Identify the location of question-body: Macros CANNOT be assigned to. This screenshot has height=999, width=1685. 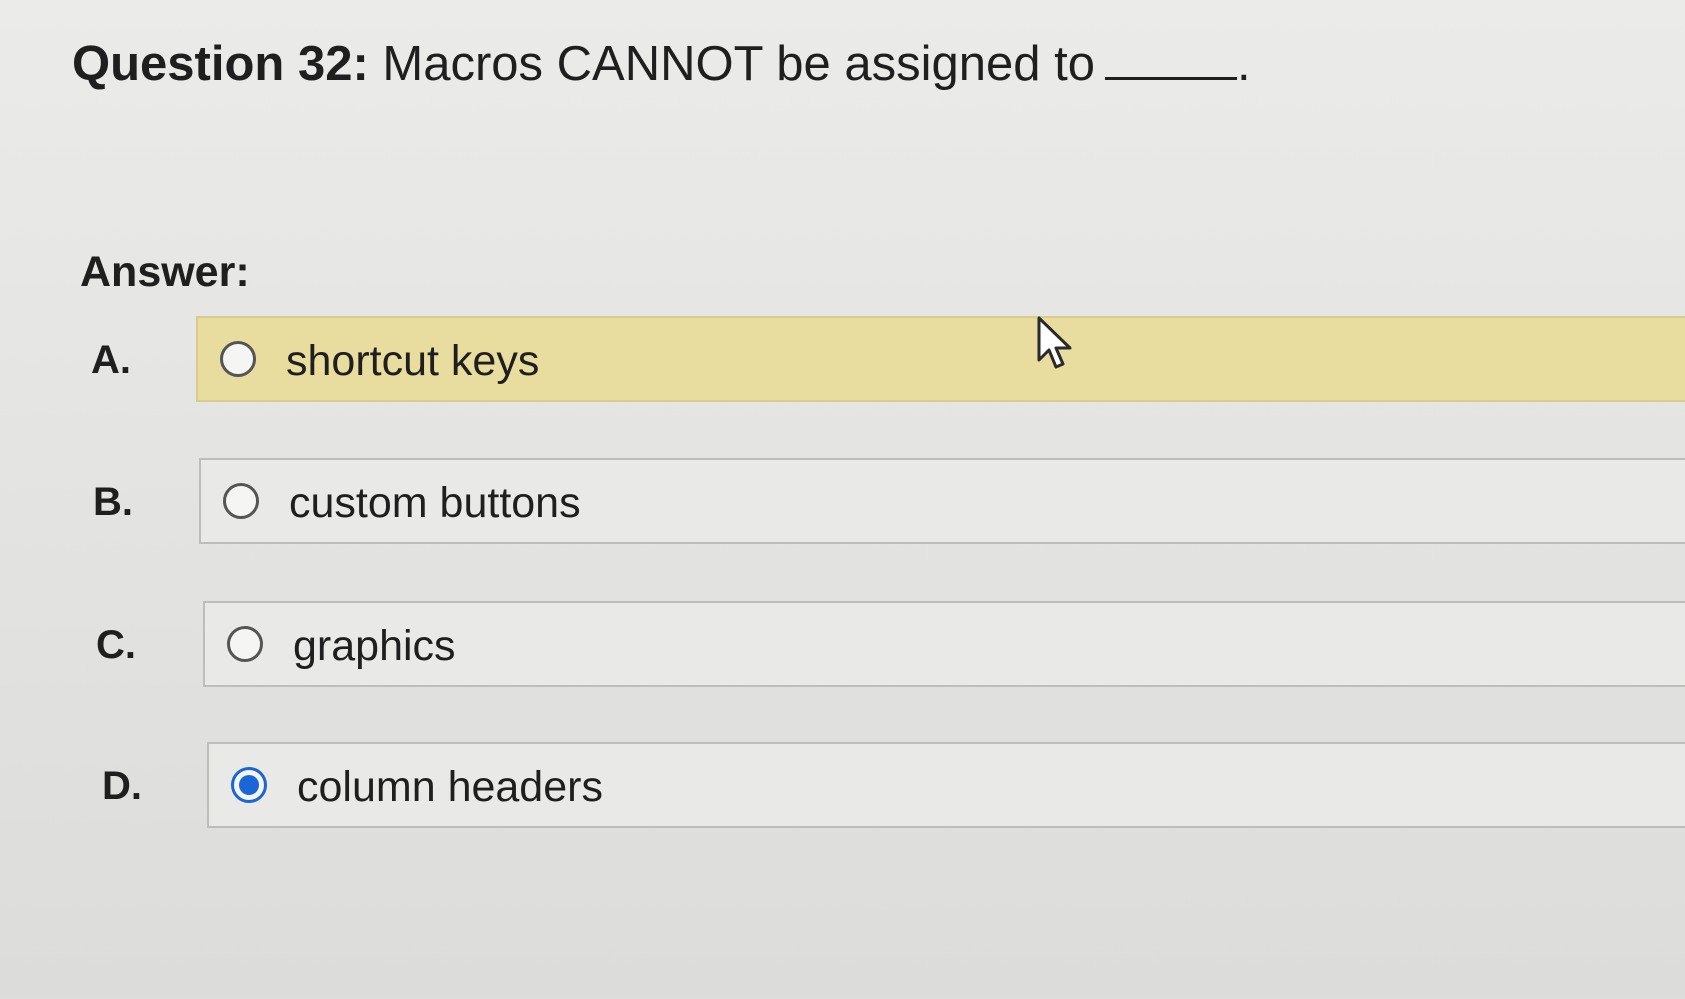
(739, 64).